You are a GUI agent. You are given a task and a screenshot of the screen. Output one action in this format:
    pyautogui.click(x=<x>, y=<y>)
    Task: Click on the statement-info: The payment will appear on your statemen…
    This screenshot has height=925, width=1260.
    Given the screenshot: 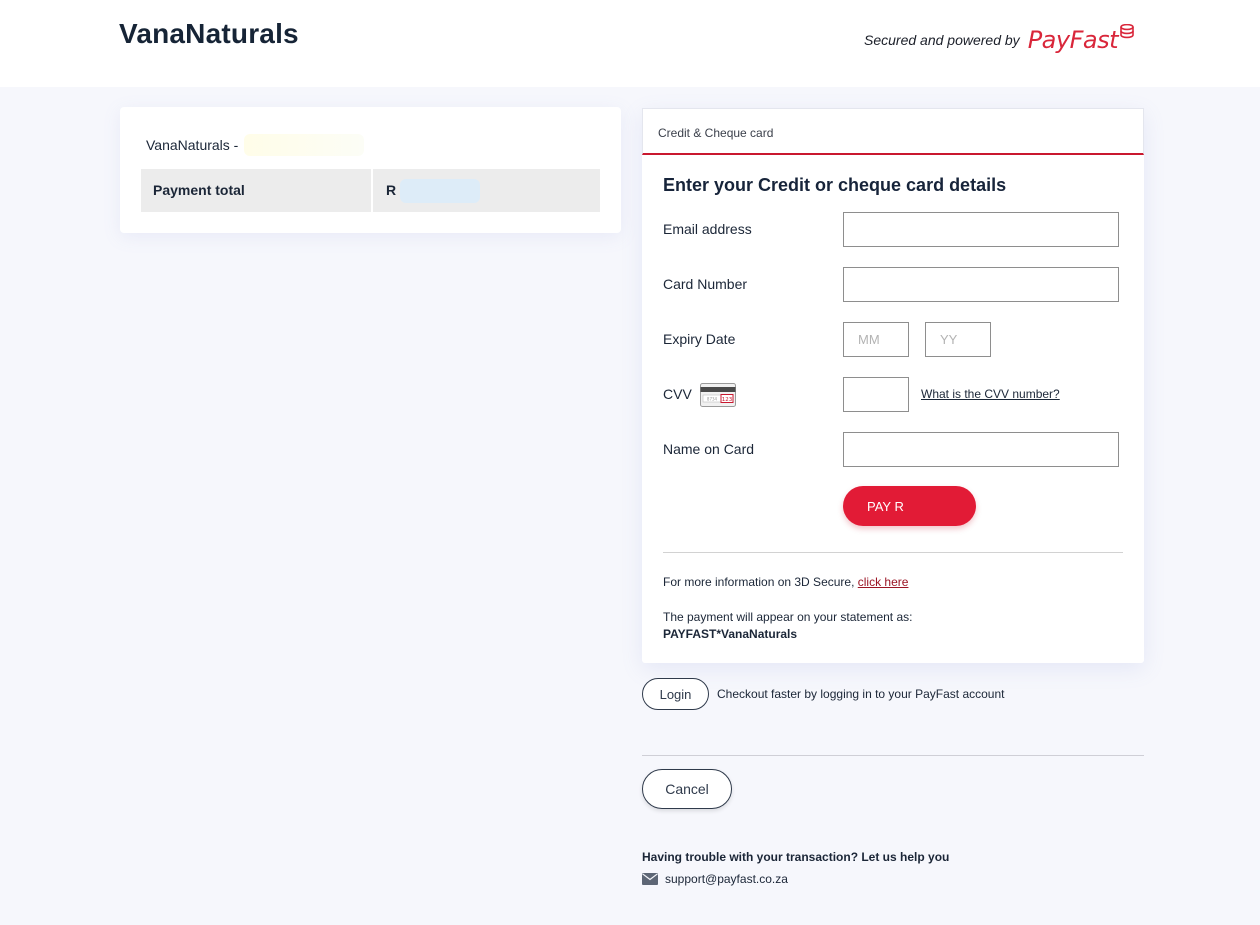 What is the action you would take?
    pyautogui.click(x=787, y=626)
    